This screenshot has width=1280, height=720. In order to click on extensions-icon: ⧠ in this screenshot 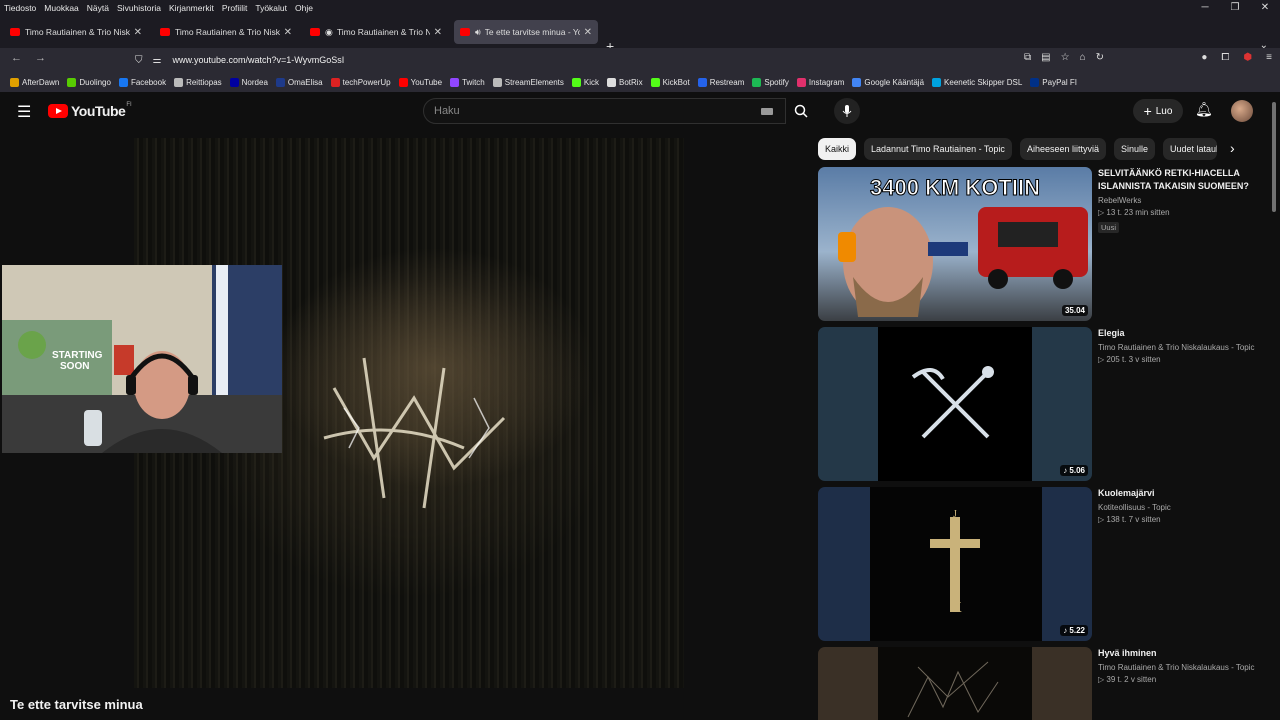, I will do `click(1225, 57)`.